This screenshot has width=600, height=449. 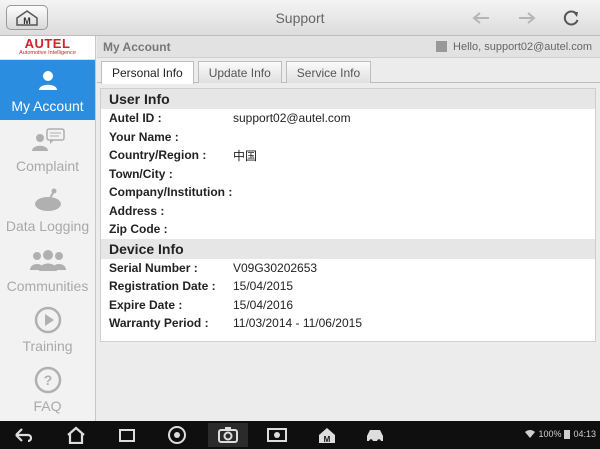 I want to click on row-label: Zip Code :, so click(x=138, y=229).